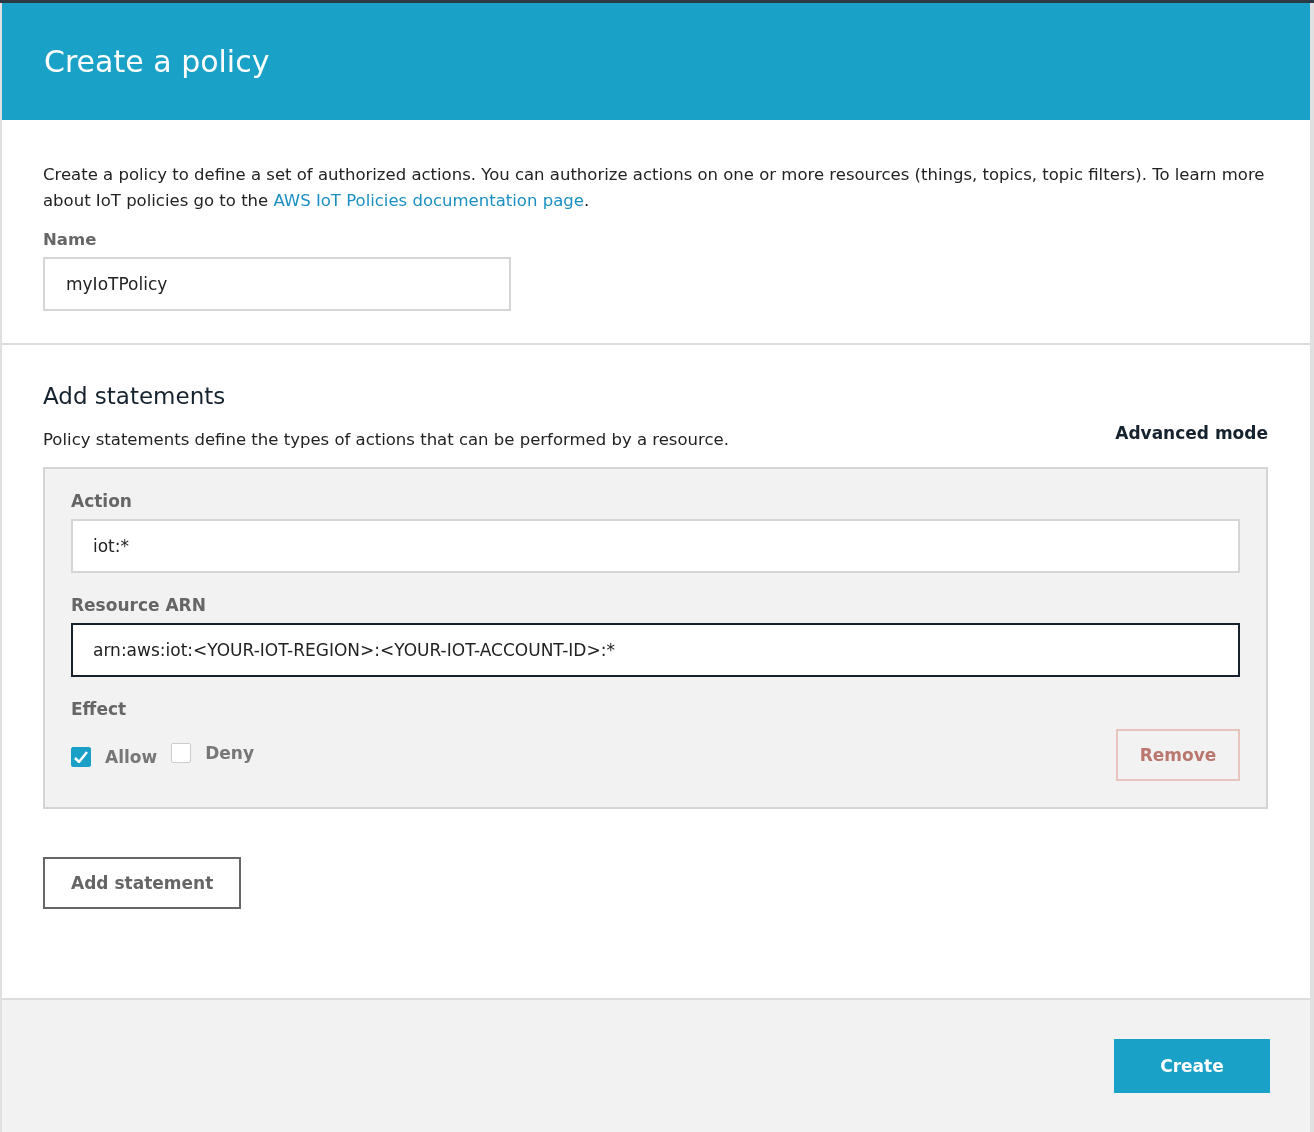  What do you see at coordinates (70, 239) in the screenshot?
I see `field-label: Name` at bounding box center [70, 239].